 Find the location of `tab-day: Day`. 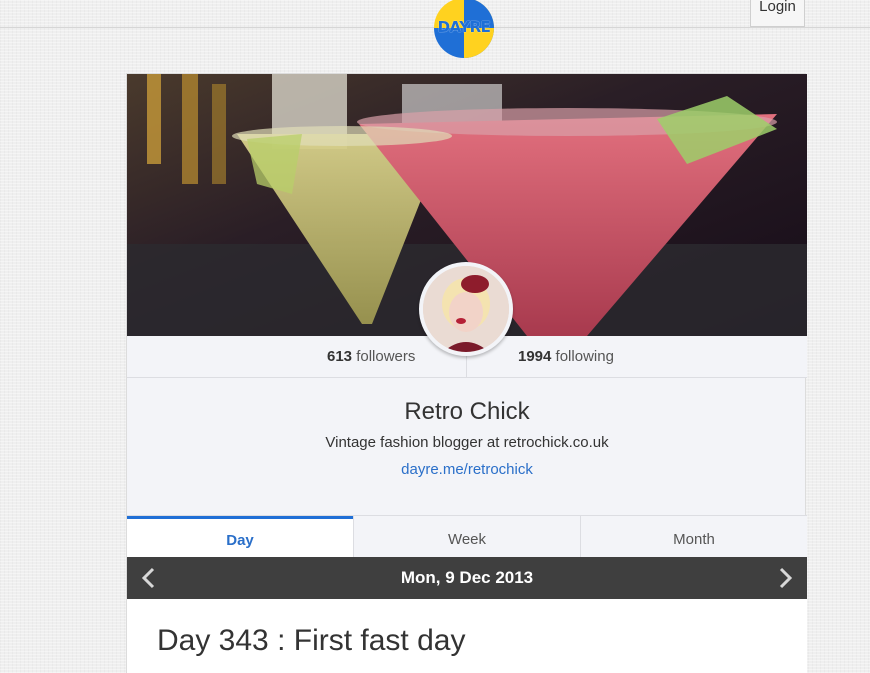

tab-day: Day is located at coordinates (240, 537).